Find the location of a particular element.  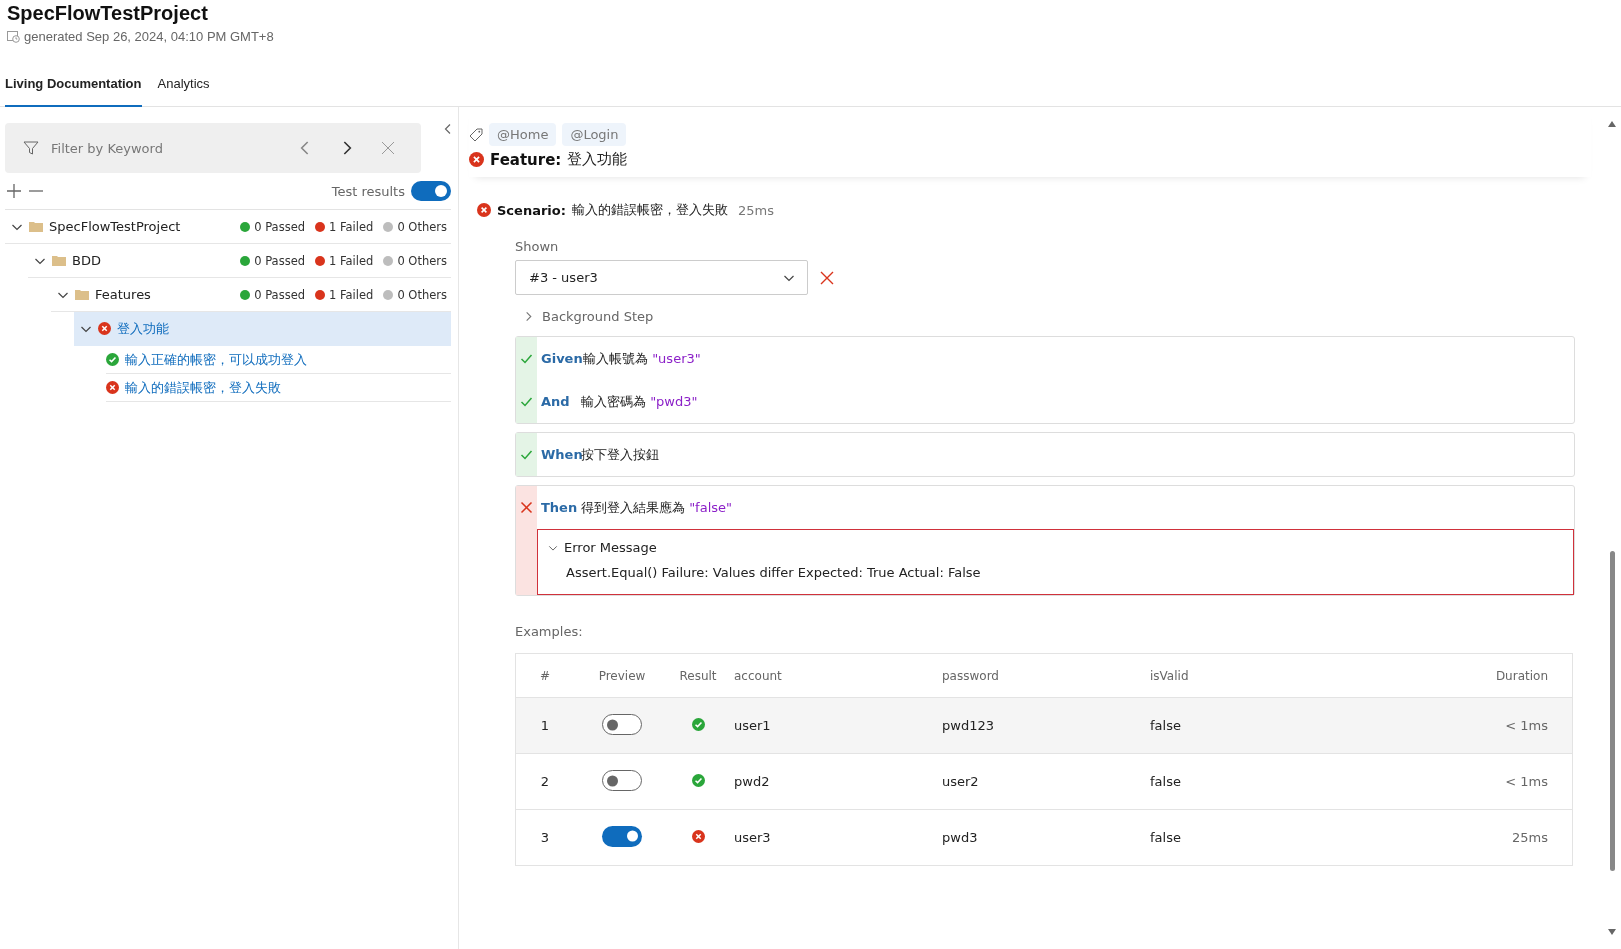

error-message-toggle: Error Message is located at coordinates (602, 547).